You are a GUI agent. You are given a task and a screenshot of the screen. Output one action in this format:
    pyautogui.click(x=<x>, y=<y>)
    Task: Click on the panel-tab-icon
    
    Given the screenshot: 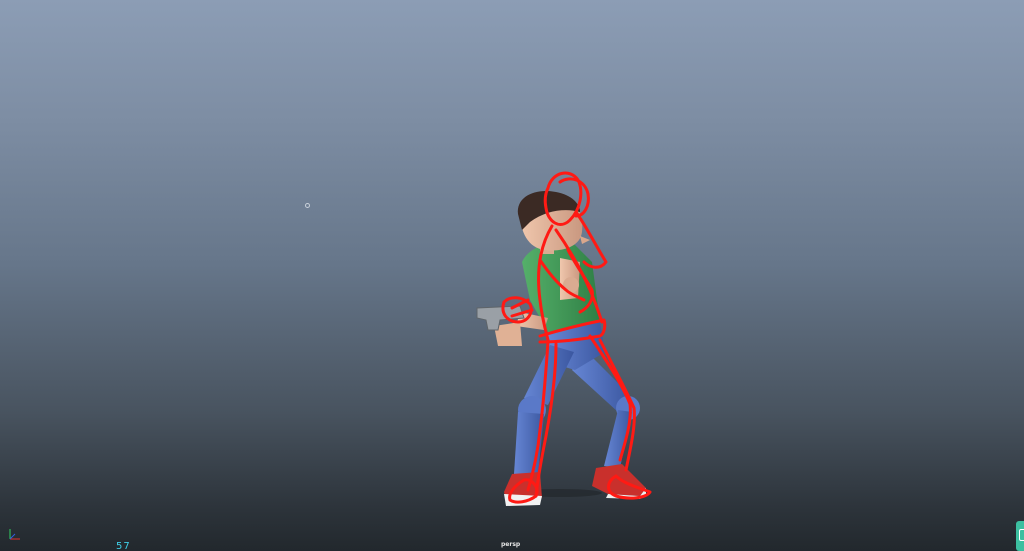 What is the action you would take?
    pyautogui.click(x=1020, y=536)
    